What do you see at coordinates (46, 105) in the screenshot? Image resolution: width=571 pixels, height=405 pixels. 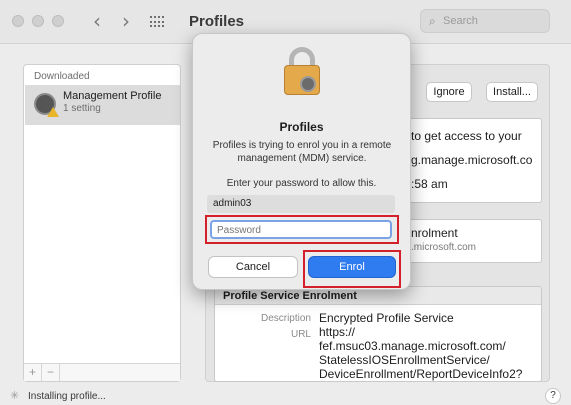 I see `profile-gear-icon` at bounding box center [46, 105].